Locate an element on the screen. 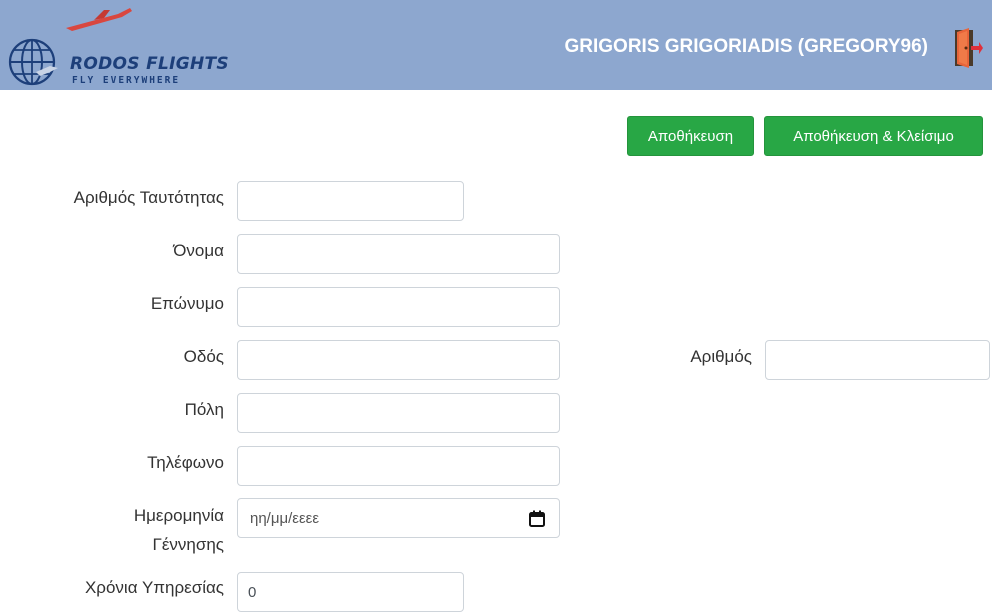 This screenshot has width=992, height=612. years-of-service-input is located at coordinates (350, 592).